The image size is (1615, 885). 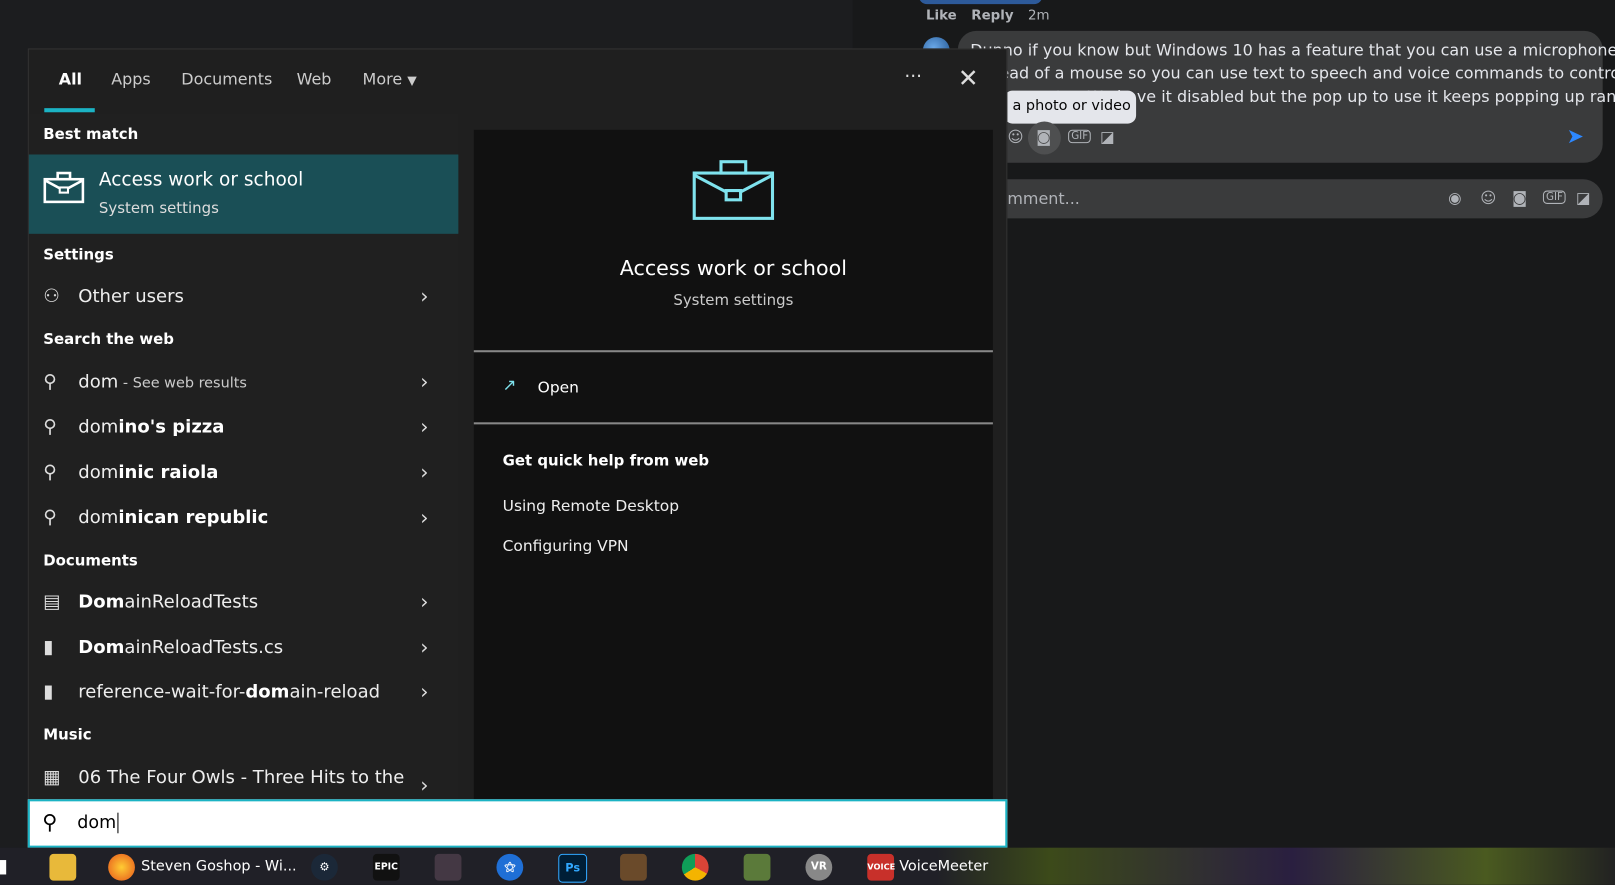 What do you see at coordinates (131, 79) in the screenshot?
I see `tab-apps: Apps` at bounding box center [131, 79].